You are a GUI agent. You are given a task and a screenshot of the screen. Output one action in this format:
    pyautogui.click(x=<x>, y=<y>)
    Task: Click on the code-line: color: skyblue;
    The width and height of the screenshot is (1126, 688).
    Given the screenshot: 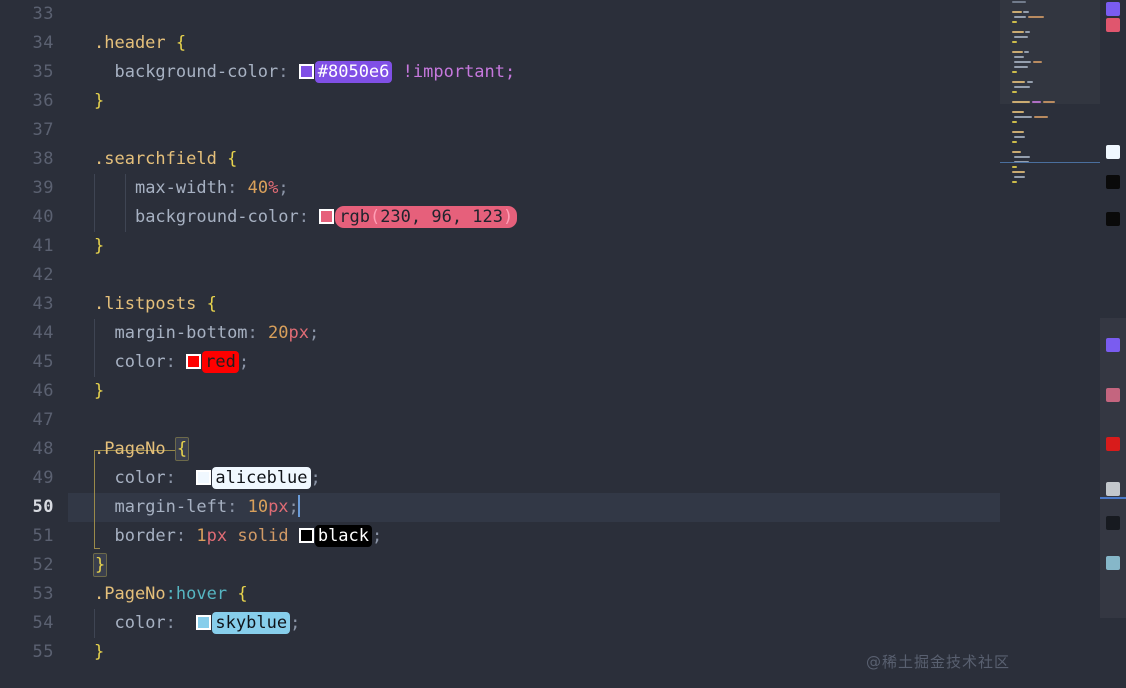 What is the action you would take?
    pyautogui.click(x=597, y=623)
    